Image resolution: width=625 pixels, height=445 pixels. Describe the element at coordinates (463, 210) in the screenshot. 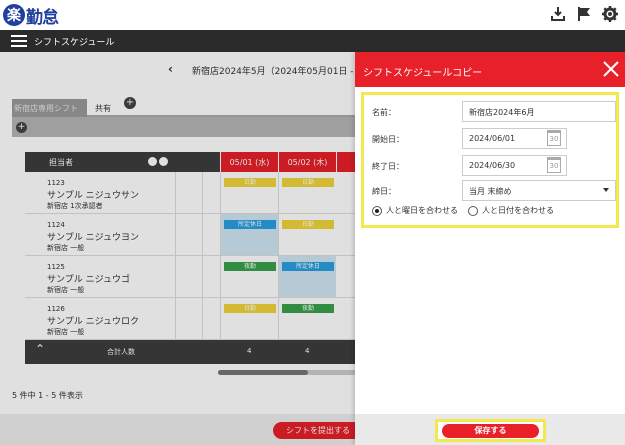

I see `copy-mode-radios: 人と曜日を合わせる 人と日付を合わせる` at that location.